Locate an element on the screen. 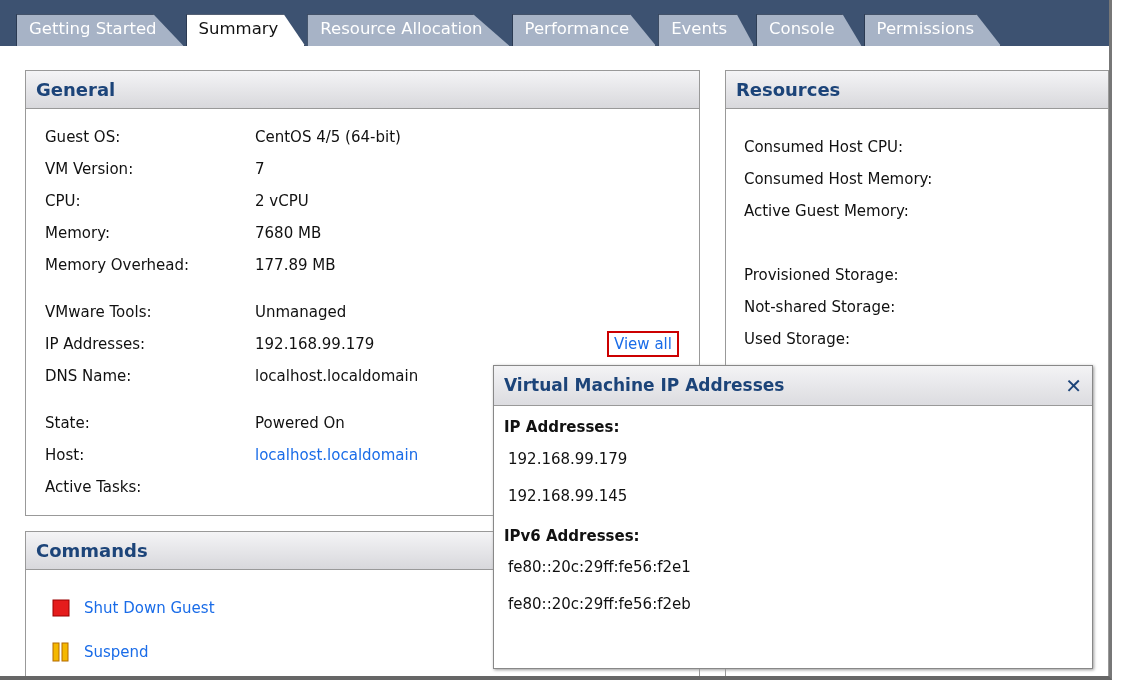  field-label: Guest OS: is located at coordinates (83, 137).